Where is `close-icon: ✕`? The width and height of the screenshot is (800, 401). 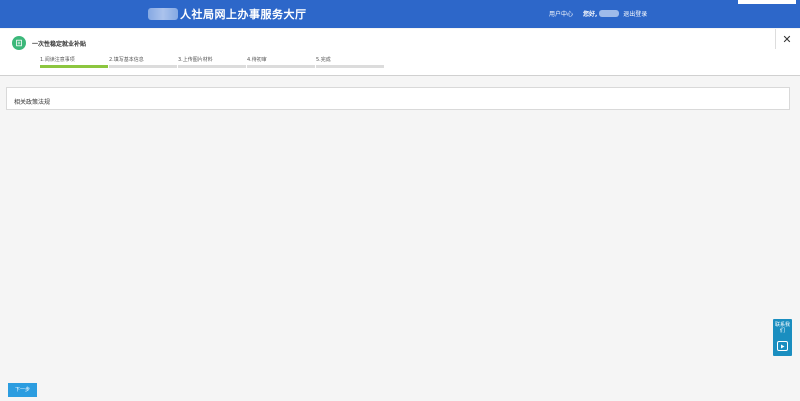 close-icon: ✕ is located at coordinates (787, 40).